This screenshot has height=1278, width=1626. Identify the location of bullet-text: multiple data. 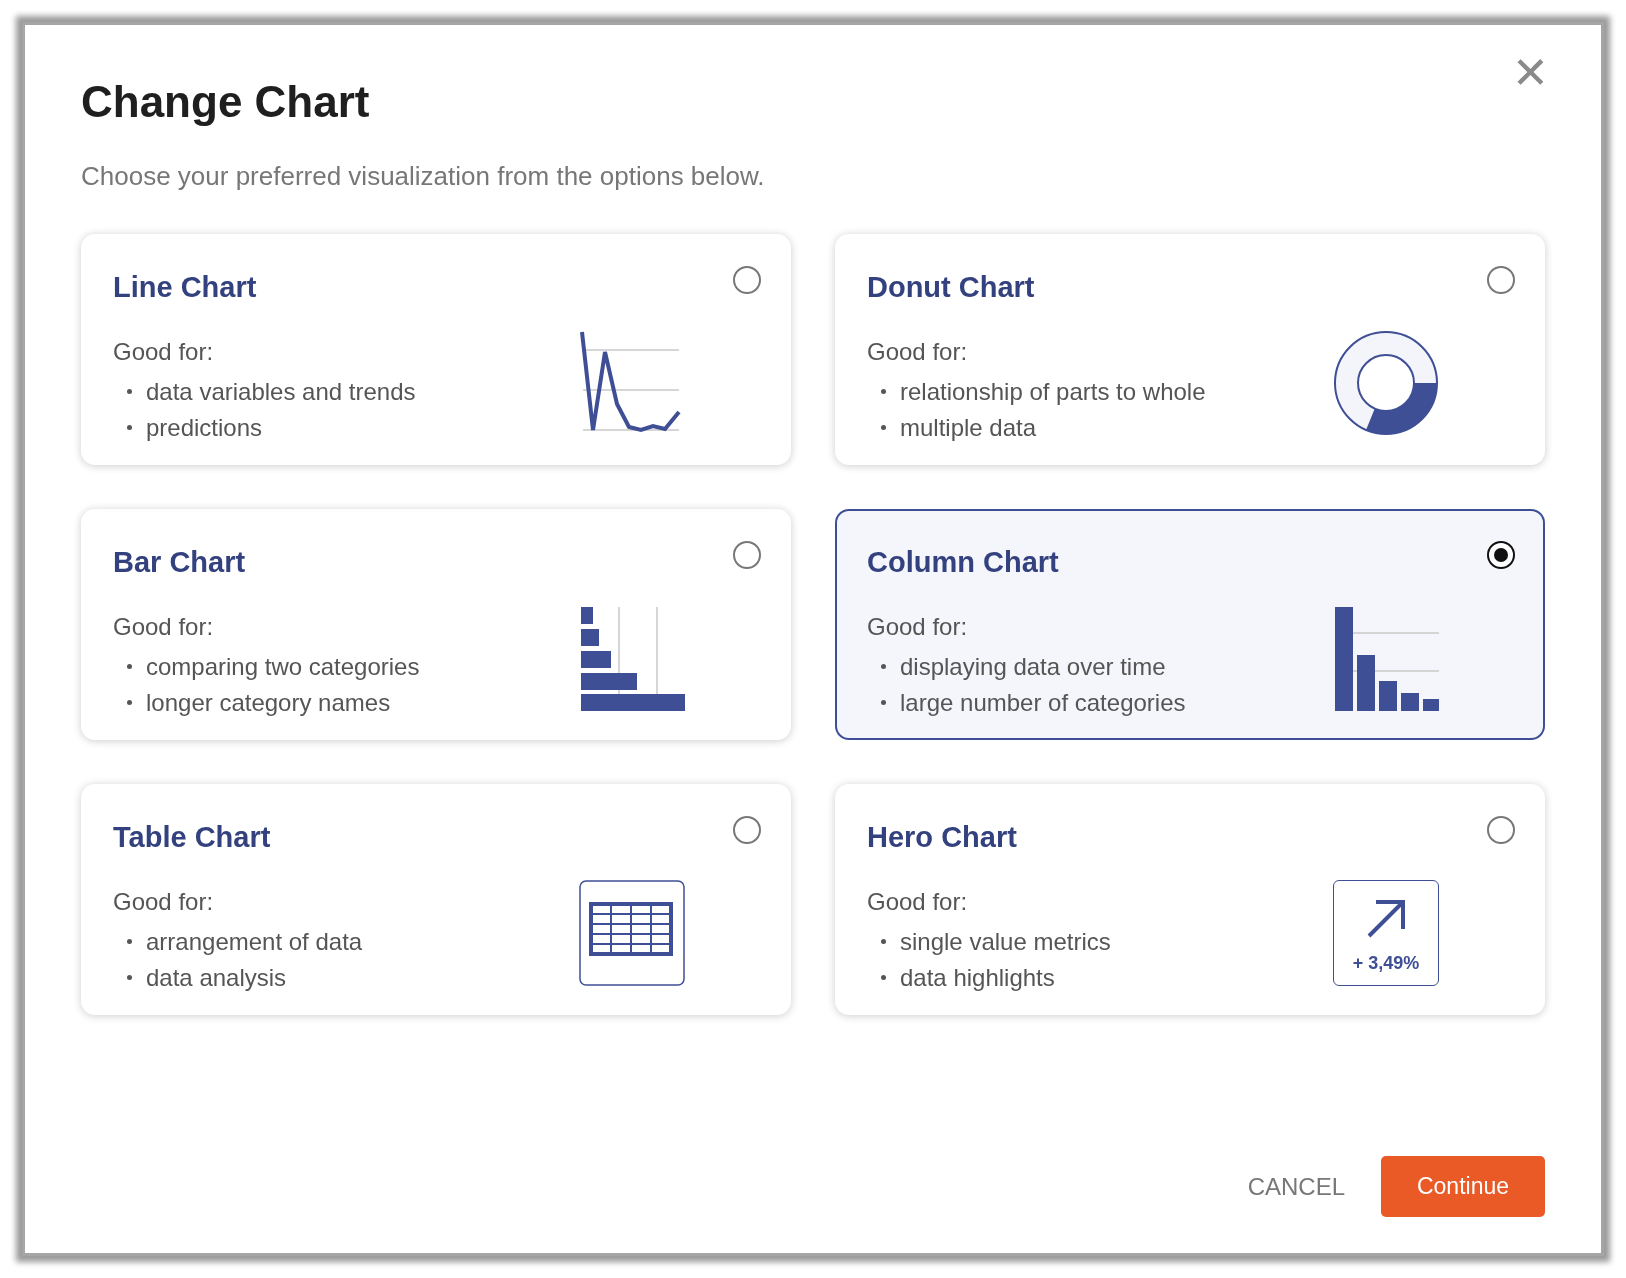
(968, 427).